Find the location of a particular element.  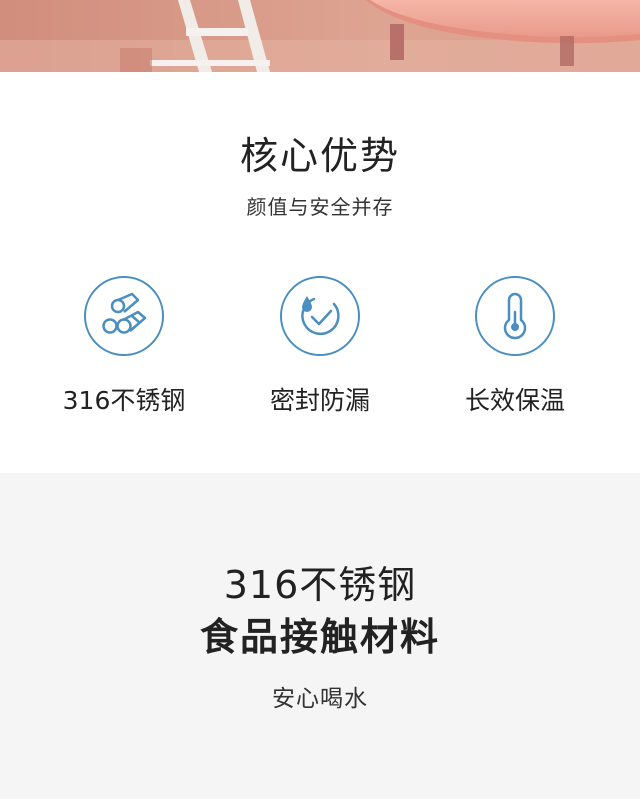

feature-item-heat-retention: 长效保温 is located at coordinates (515, 351).